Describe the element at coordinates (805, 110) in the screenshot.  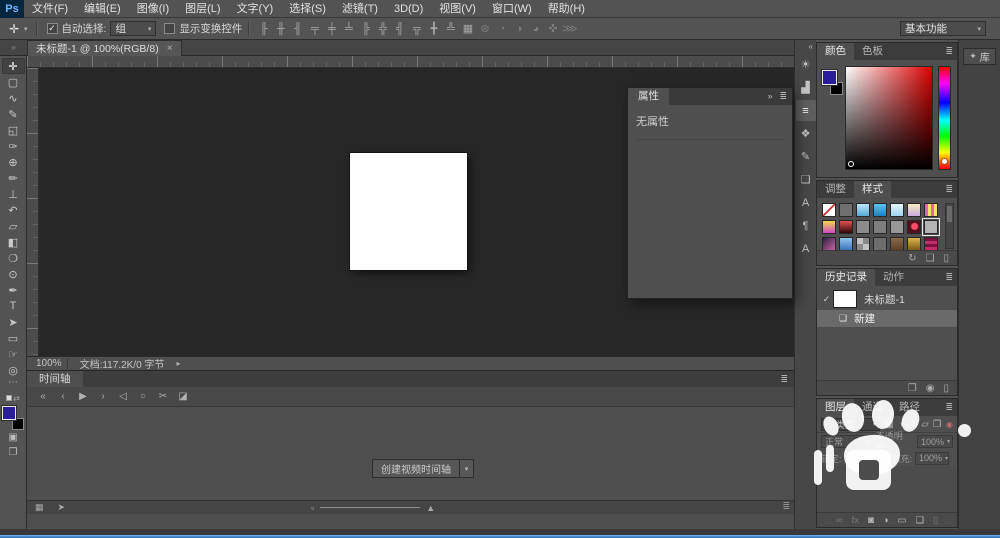
I see `dock-panel-icon: ≡` at that location.